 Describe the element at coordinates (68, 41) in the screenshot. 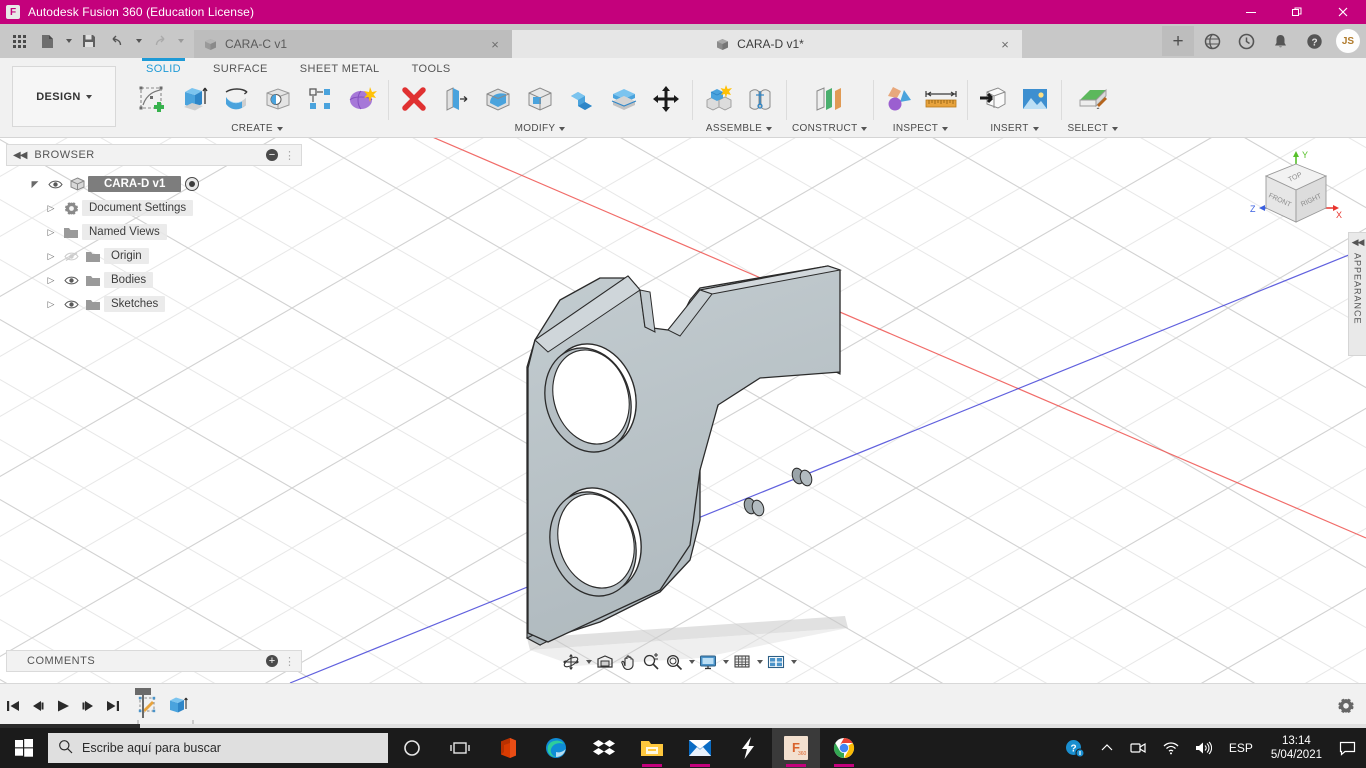

I see `file-menu-caret` at that location.